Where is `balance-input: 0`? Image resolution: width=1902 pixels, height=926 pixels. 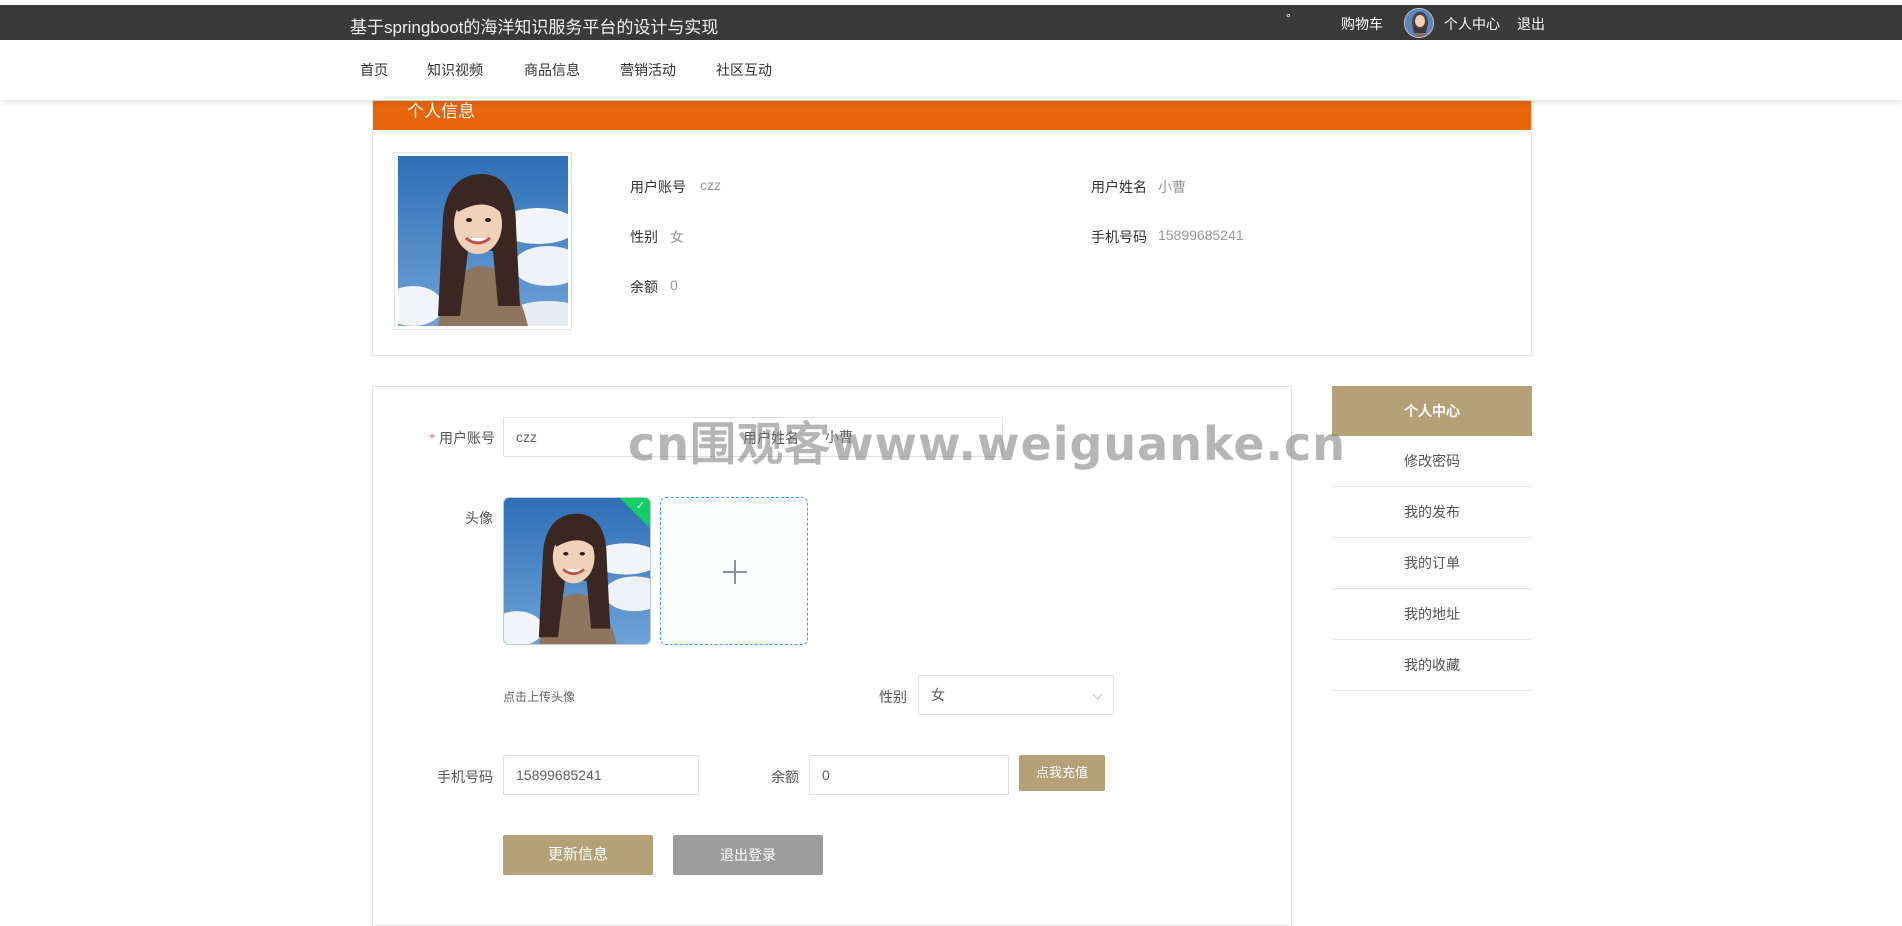
balance-input: 0 is located at coordinates (909, 775).